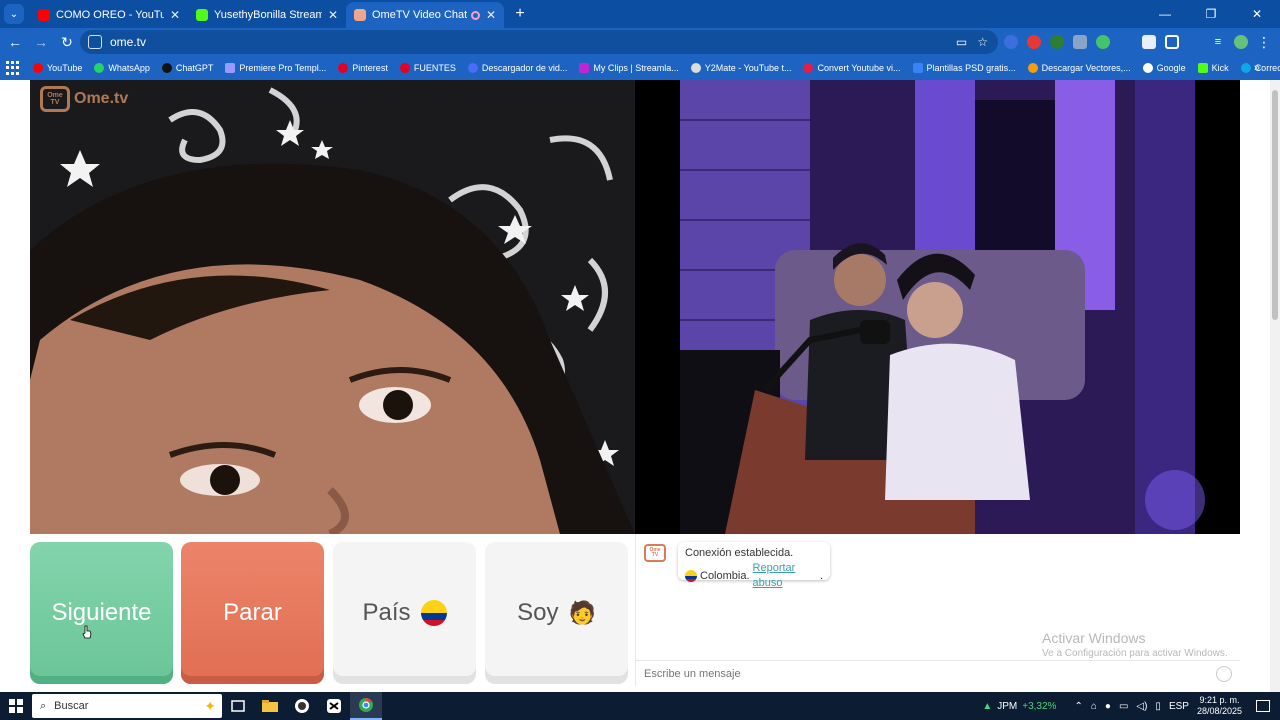 This screenshot has height=720, width=1280. I want to click on taskbar-search: ⌕ Buscar ✦, so click(127, 706).